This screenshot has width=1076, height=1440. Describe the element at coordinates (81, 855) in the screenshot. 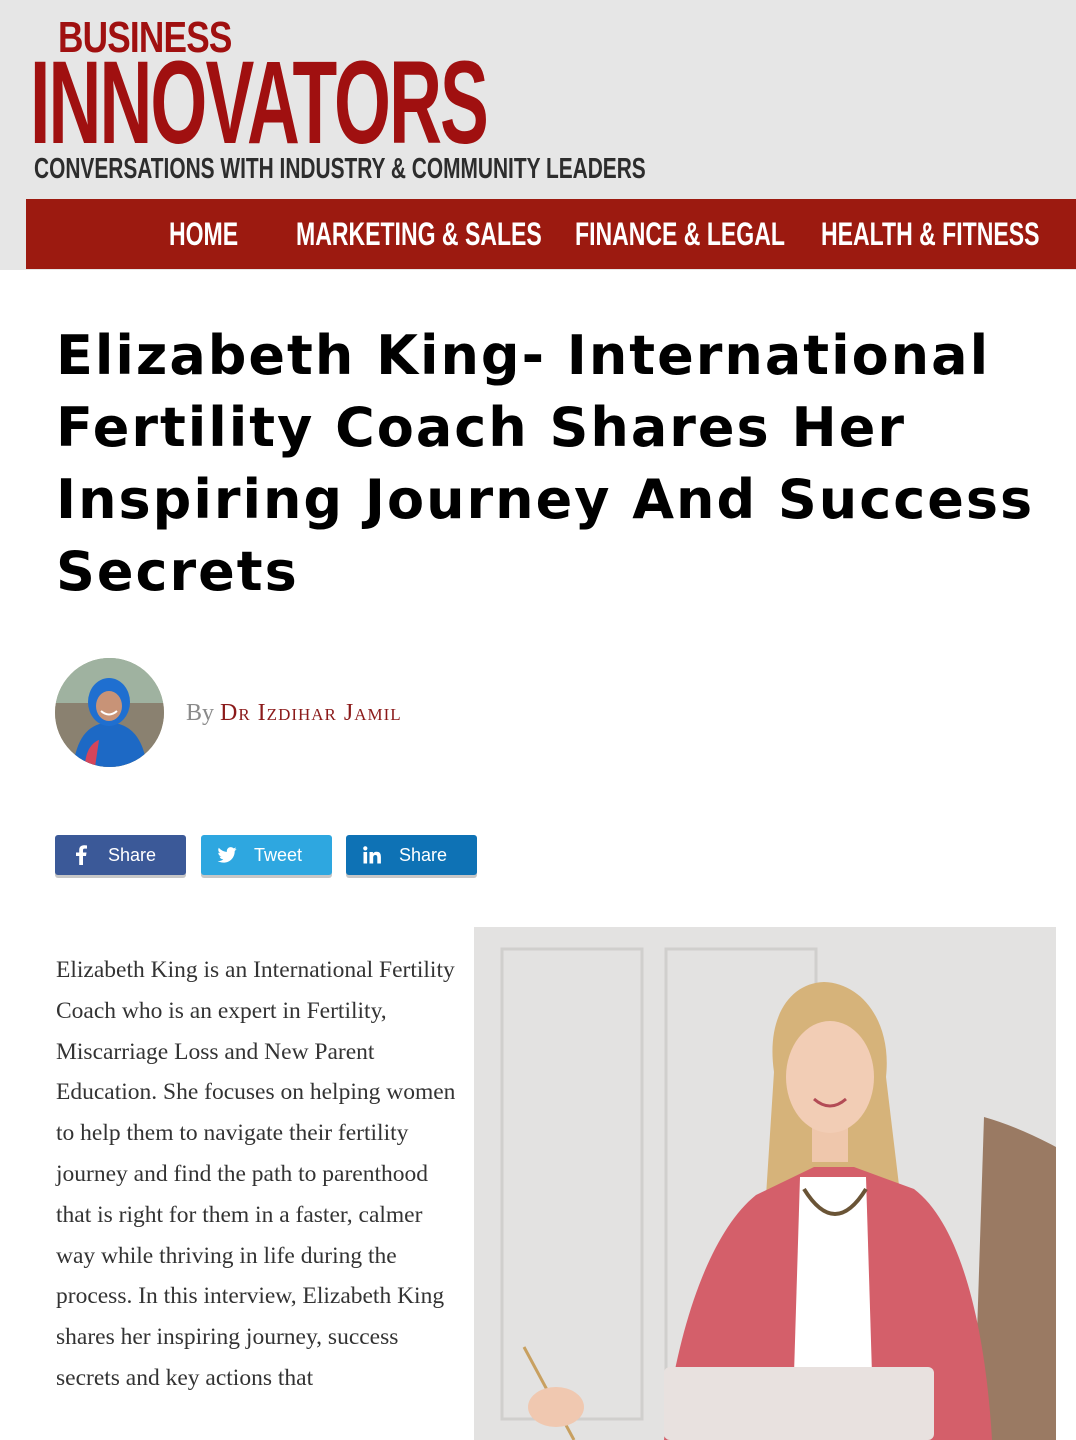

I see `facebook-icon` at that location.